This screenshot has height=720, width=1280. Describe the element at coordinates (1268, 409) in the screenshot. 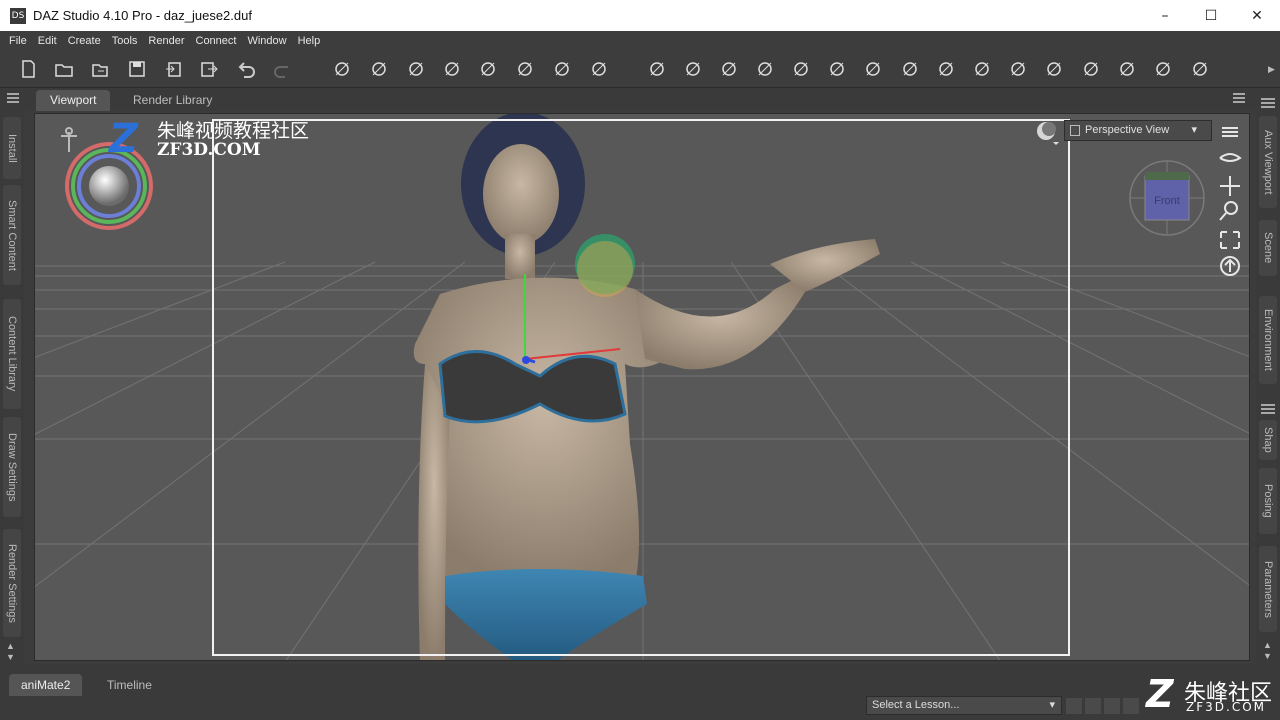

I see `shaping-menu-icon` at that location.